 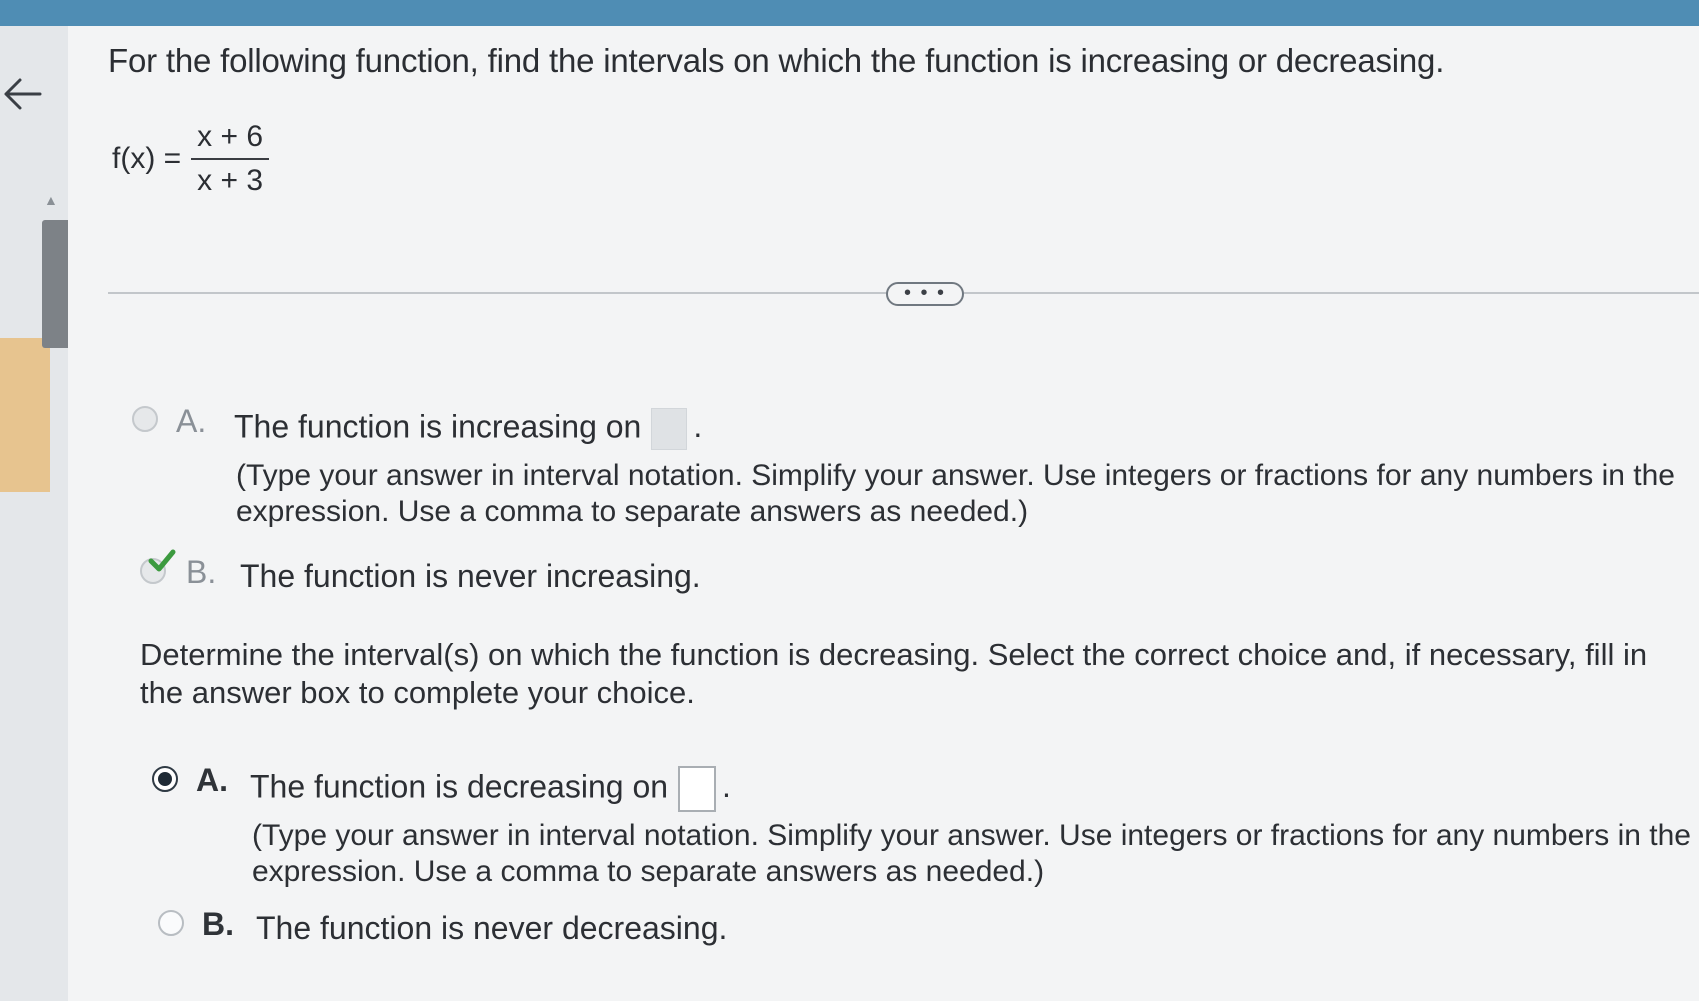 What do you see at coordinates (459, 786) in the screenshot?
I see `option-label: The function is decreasing on` at bounding box center [459, 786].